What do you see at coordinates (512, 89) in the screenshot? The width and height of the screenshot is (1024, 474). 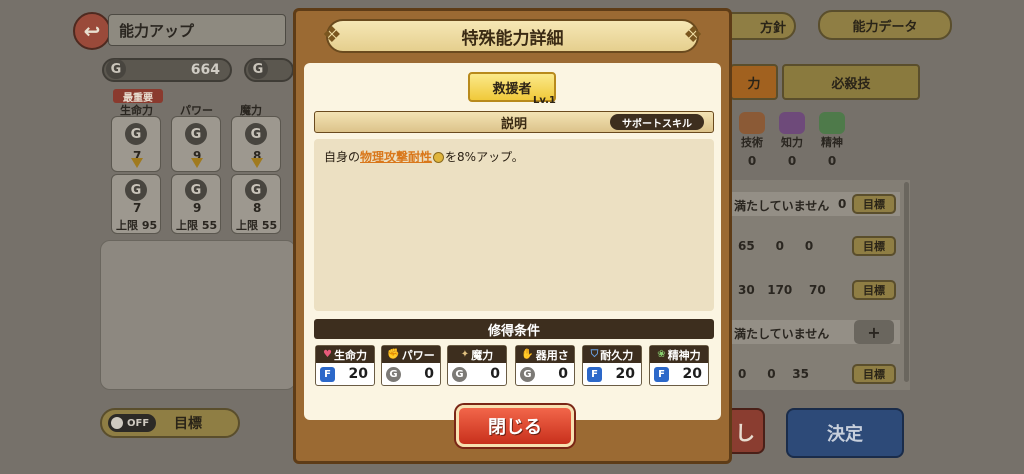 I see `skill-name: 救援者` at bounding box center [512, 89].